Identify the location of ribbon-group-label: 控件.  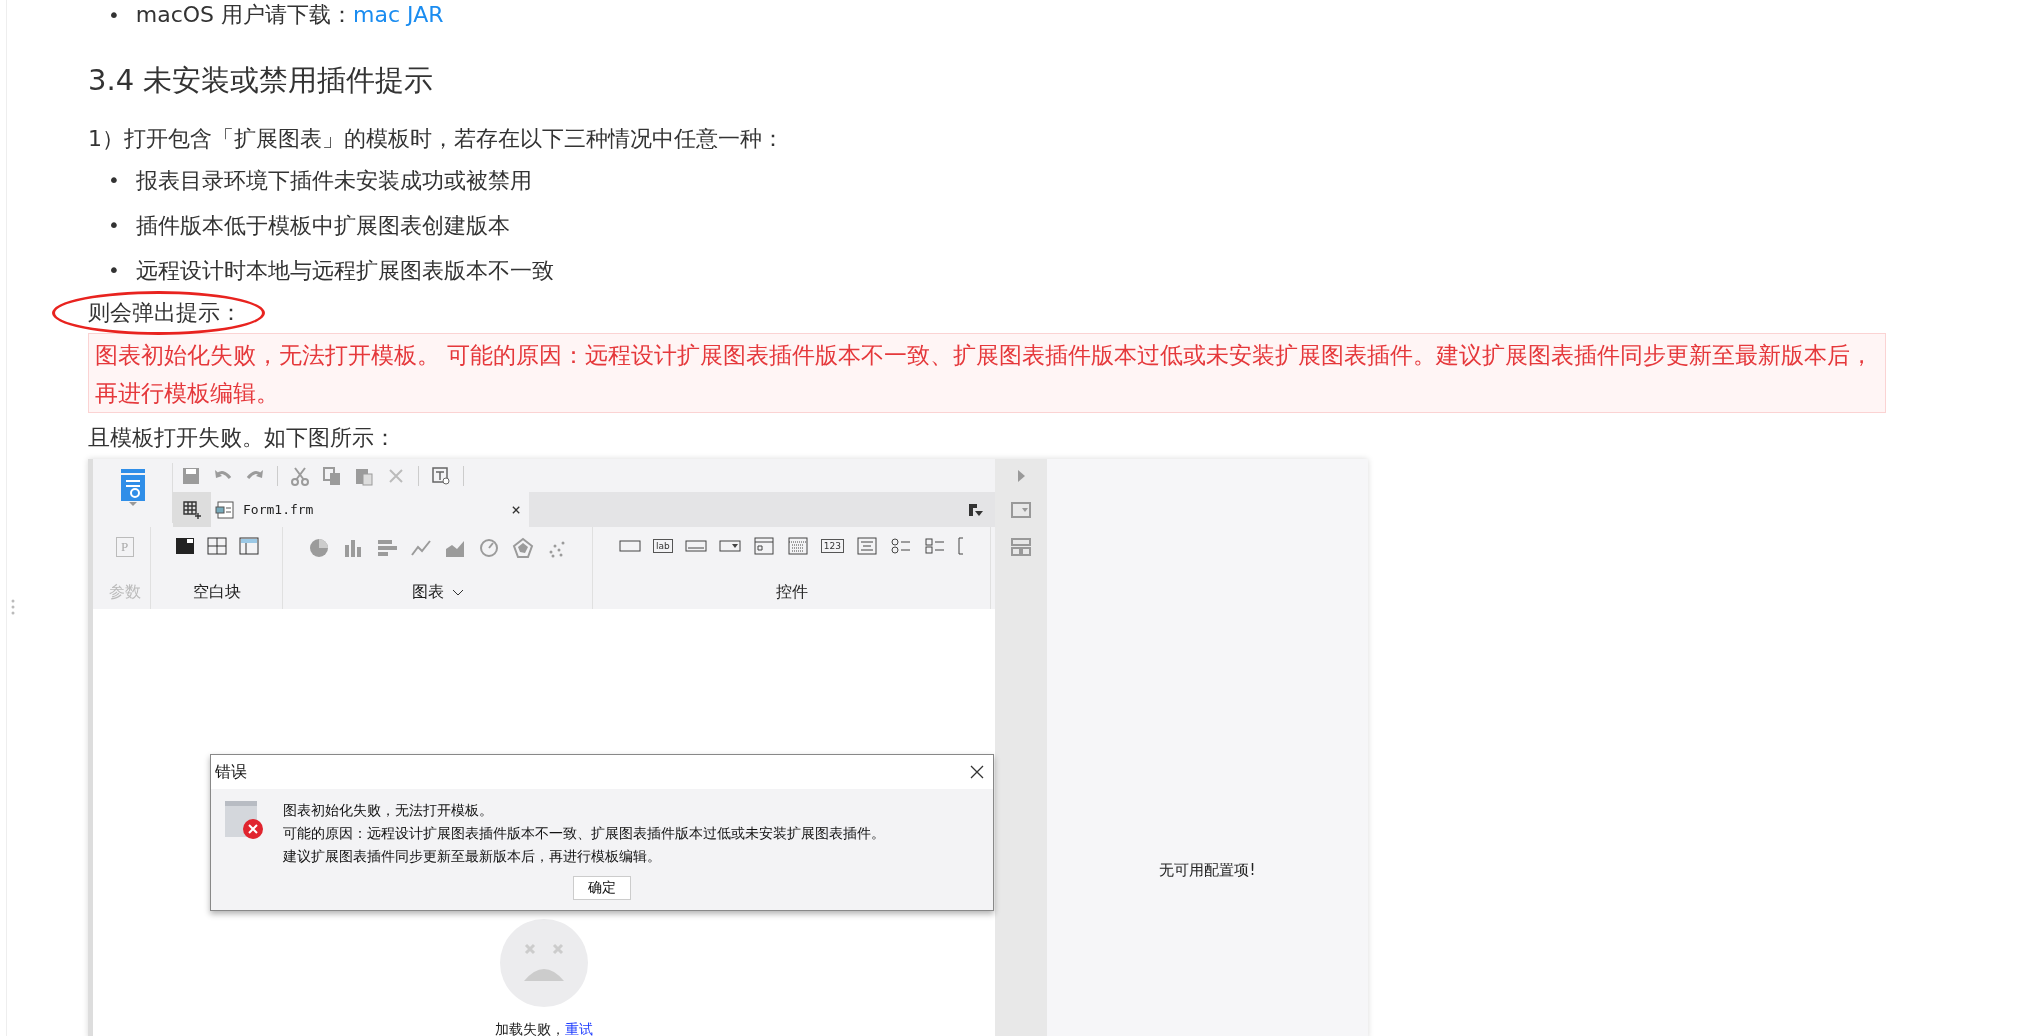
(791, 592).